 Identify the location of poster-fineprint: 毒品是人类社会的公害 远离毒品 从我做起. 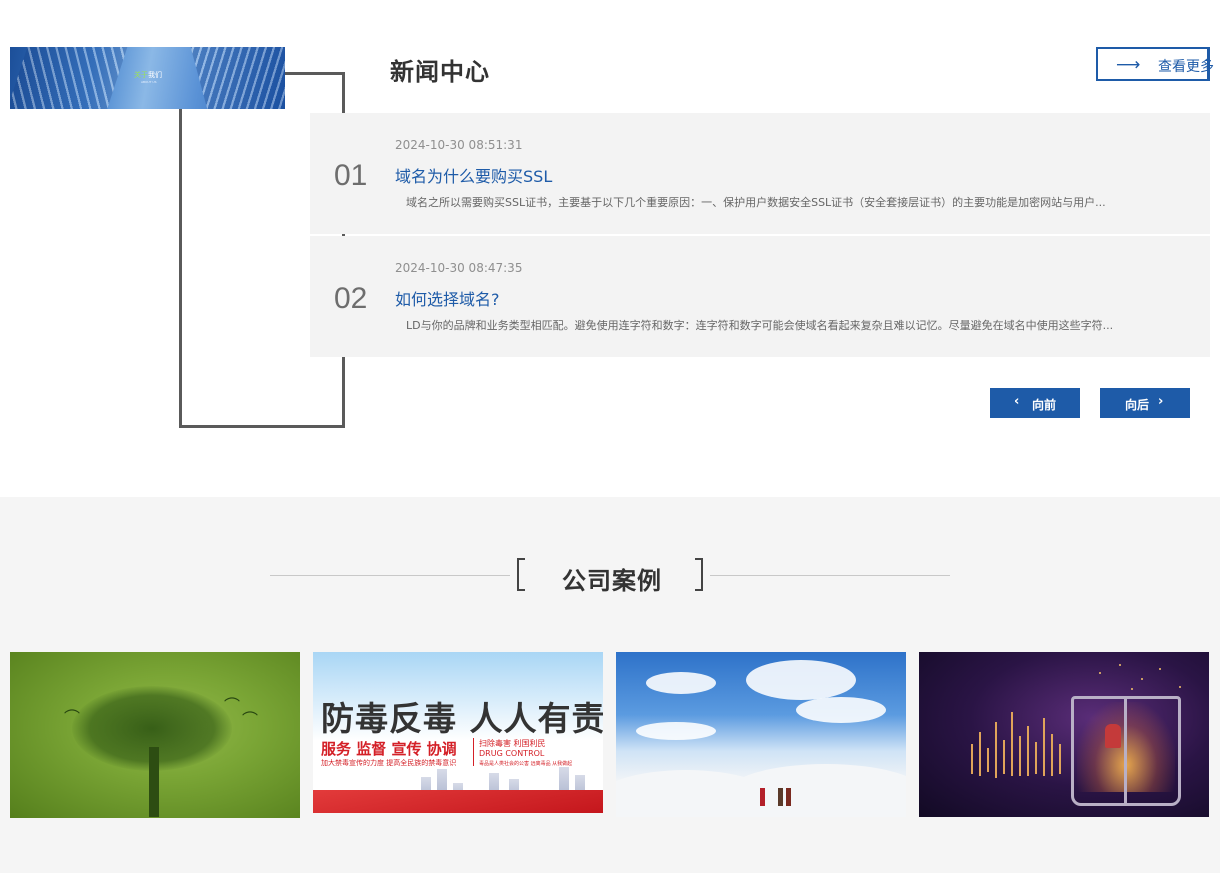
(526, 764).